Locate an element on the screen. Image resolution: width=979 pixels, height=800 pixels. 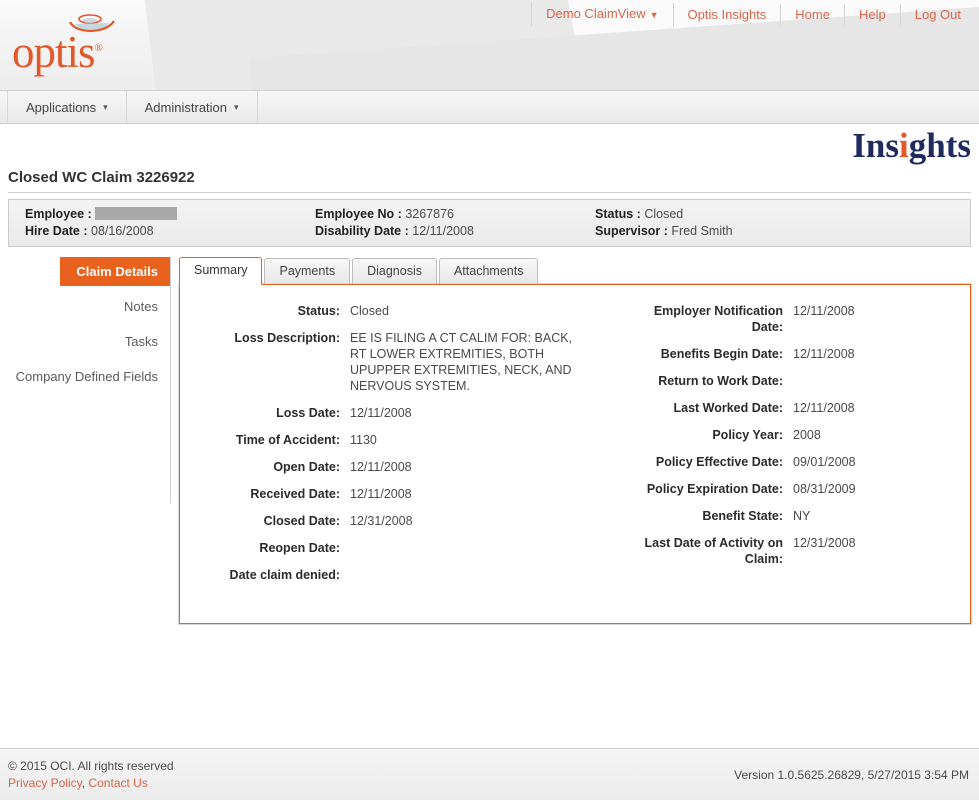
supervisor-value: Fred Smith is located at coordinates (702, 231).